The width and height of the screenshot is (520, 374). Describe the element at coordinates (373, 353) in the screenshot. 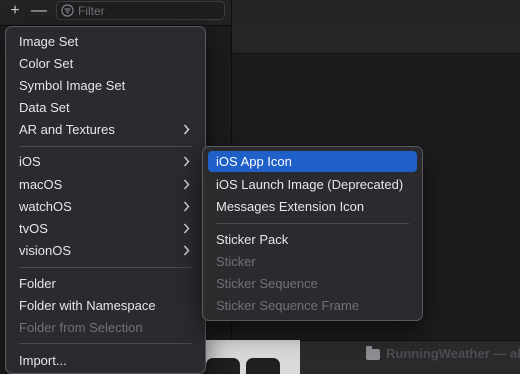

I see `folder-icon` at that location.